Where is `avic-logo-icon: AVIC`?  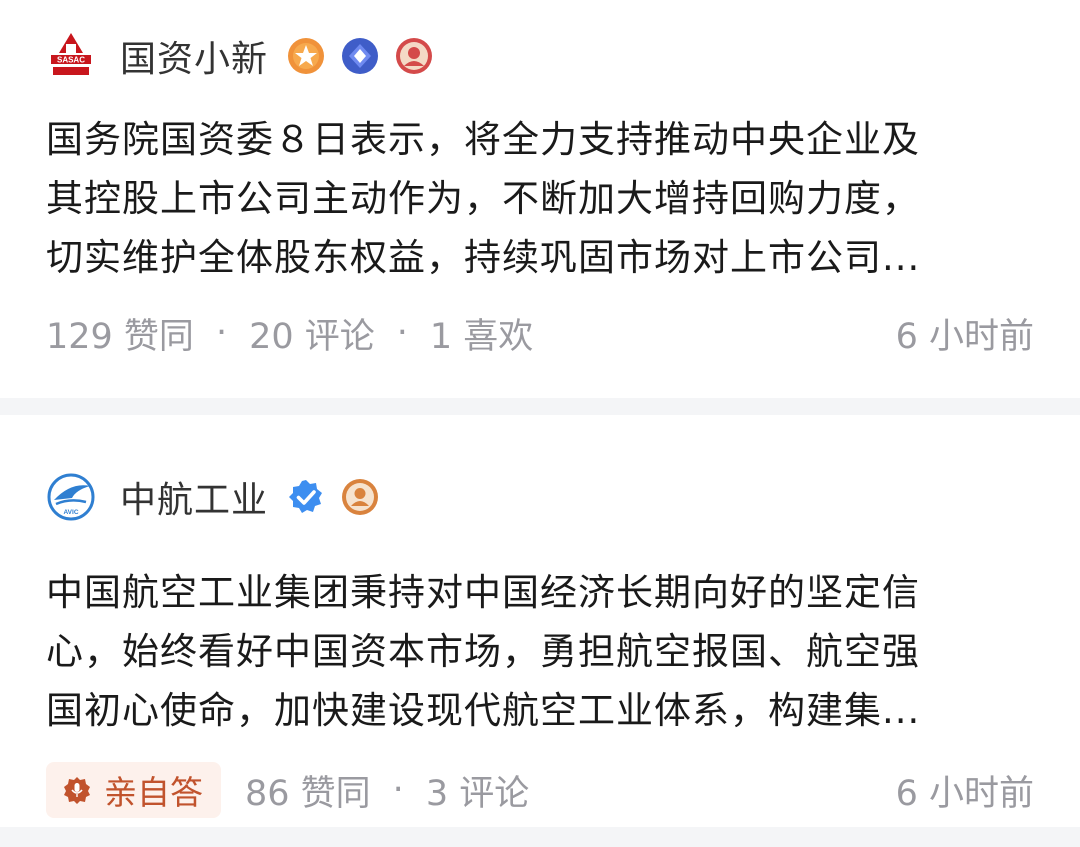
avic-logo-icon: AVIC is located at coordinates (71, 497).